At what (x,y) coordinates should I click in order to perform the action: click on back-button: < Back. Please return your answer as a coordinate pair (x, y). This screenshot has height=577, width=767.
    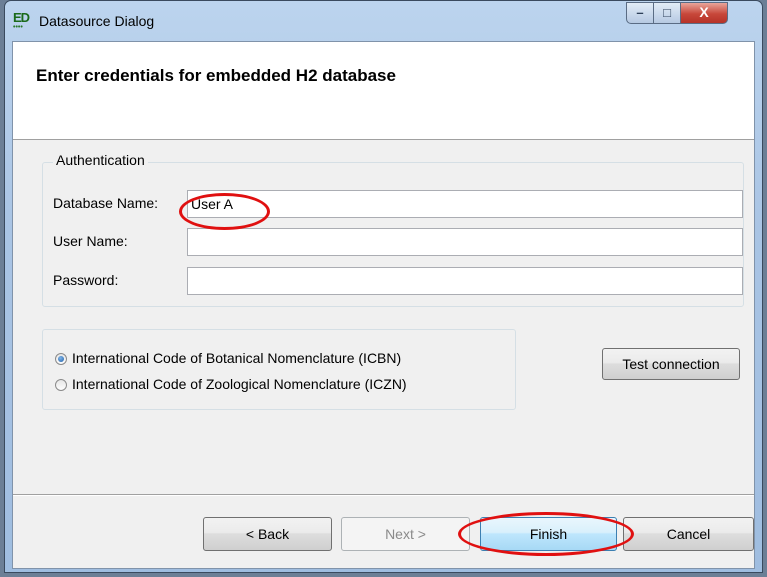
    Looking at the image, I should click on (267, 534).